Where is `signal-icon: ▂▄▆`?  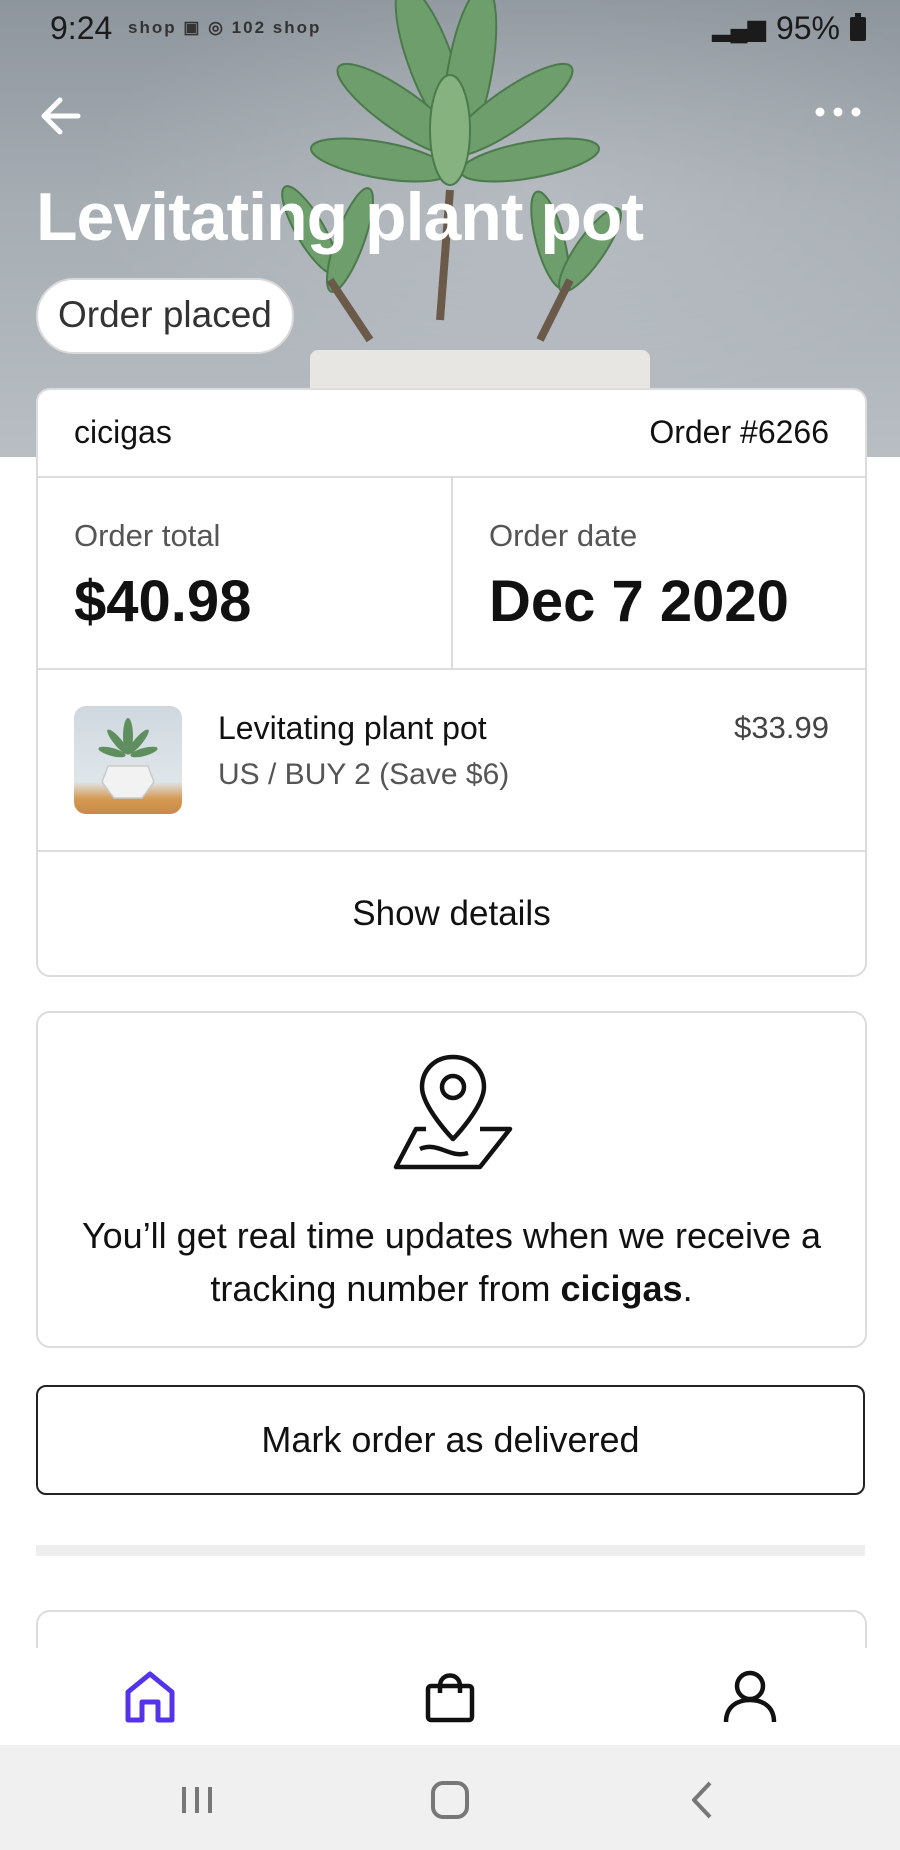
signal-icon: ▂▄▆ is located at coordinates (739, 28).